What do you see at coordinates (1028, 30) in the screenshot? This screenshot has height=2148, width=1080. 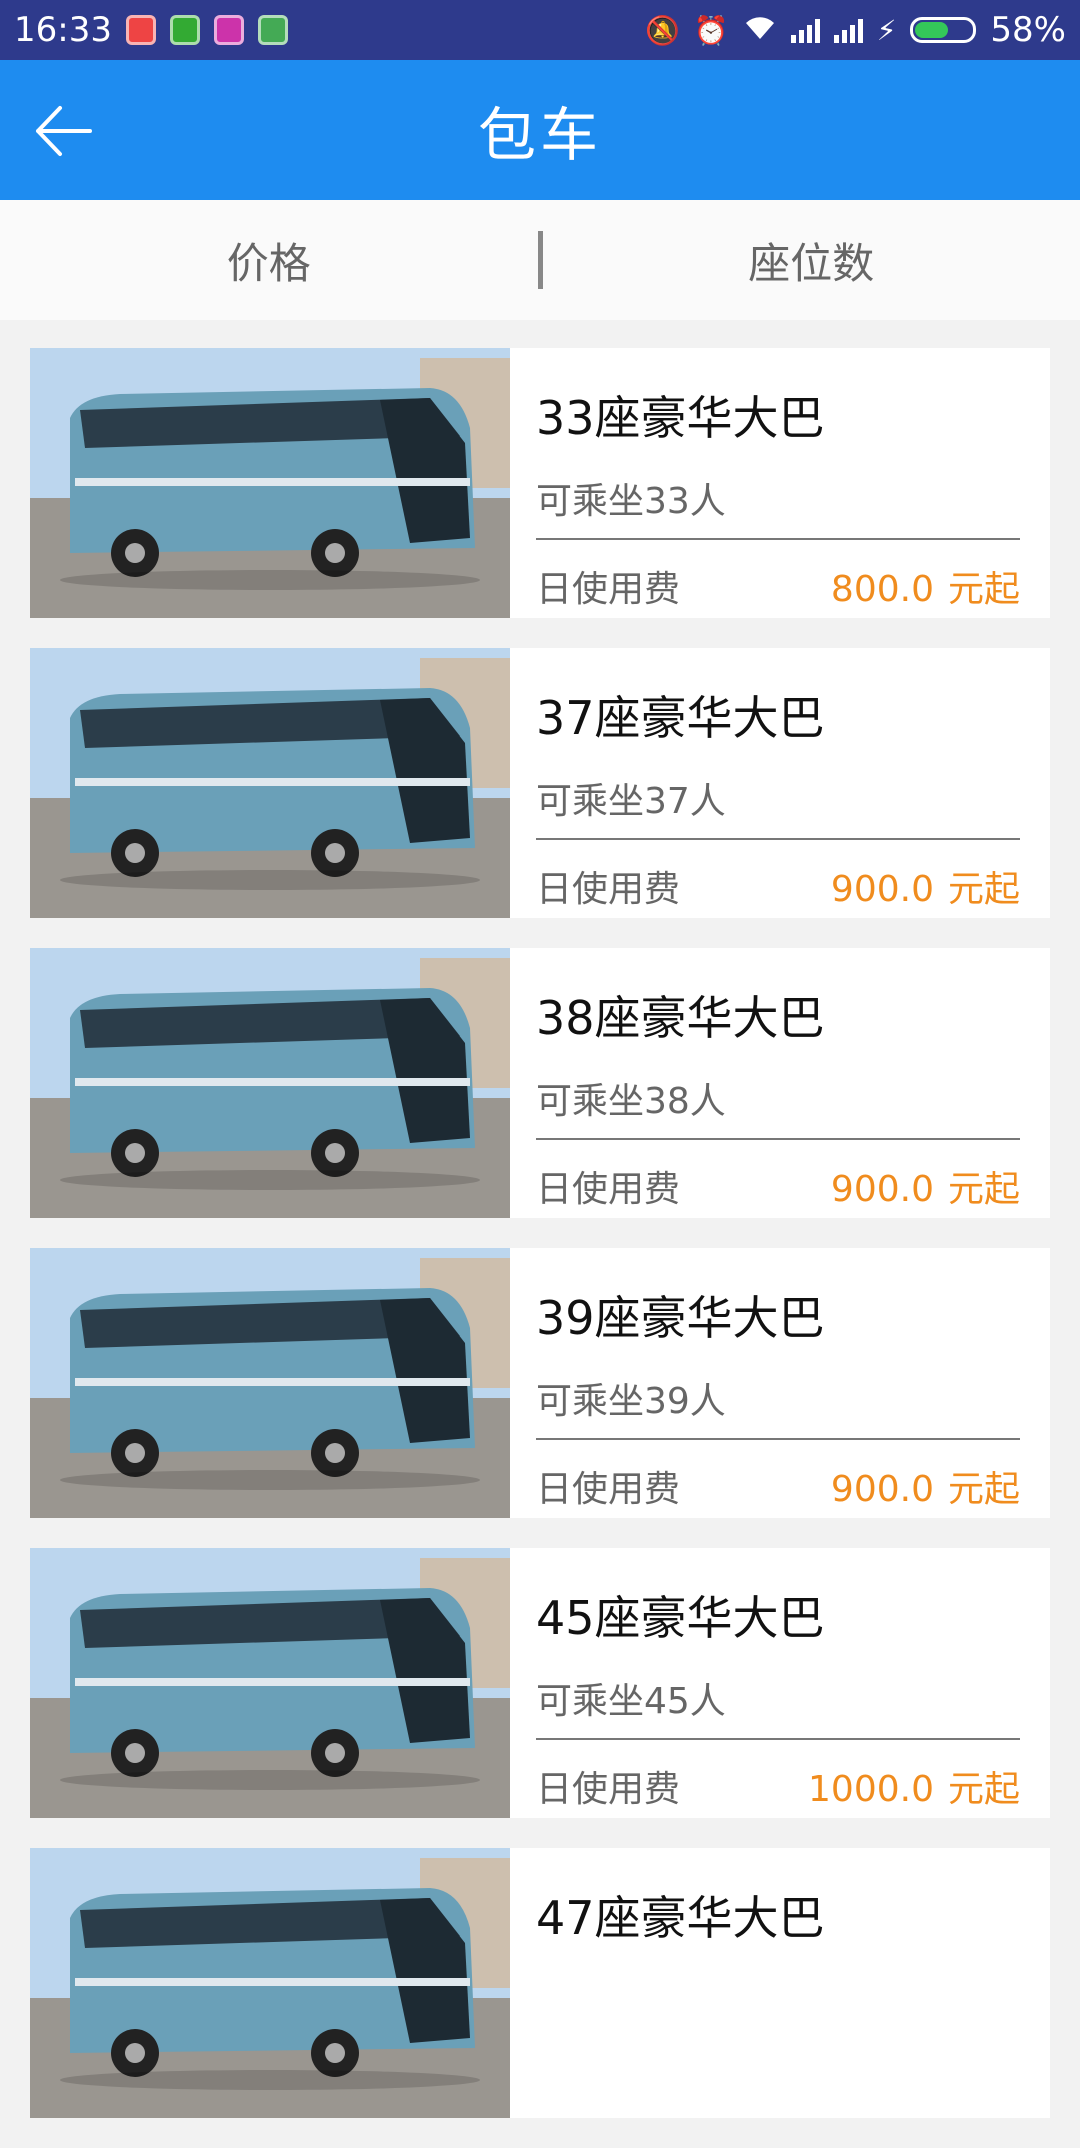 I see `battery-percent: 58%` at bounding box center [1028, 30].